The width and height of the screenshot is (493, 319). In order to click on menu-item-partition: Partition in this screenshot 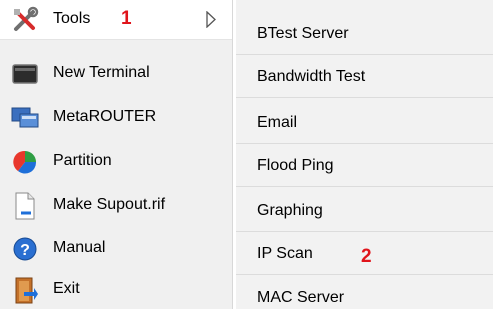, I will do `click(116, 162)`.